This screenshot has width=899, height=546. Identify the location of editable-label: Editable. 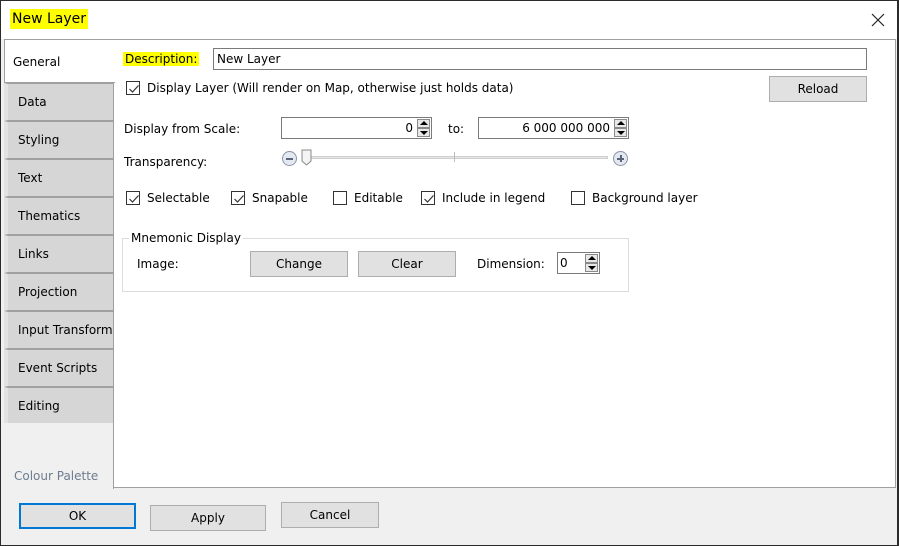
(378, 198).